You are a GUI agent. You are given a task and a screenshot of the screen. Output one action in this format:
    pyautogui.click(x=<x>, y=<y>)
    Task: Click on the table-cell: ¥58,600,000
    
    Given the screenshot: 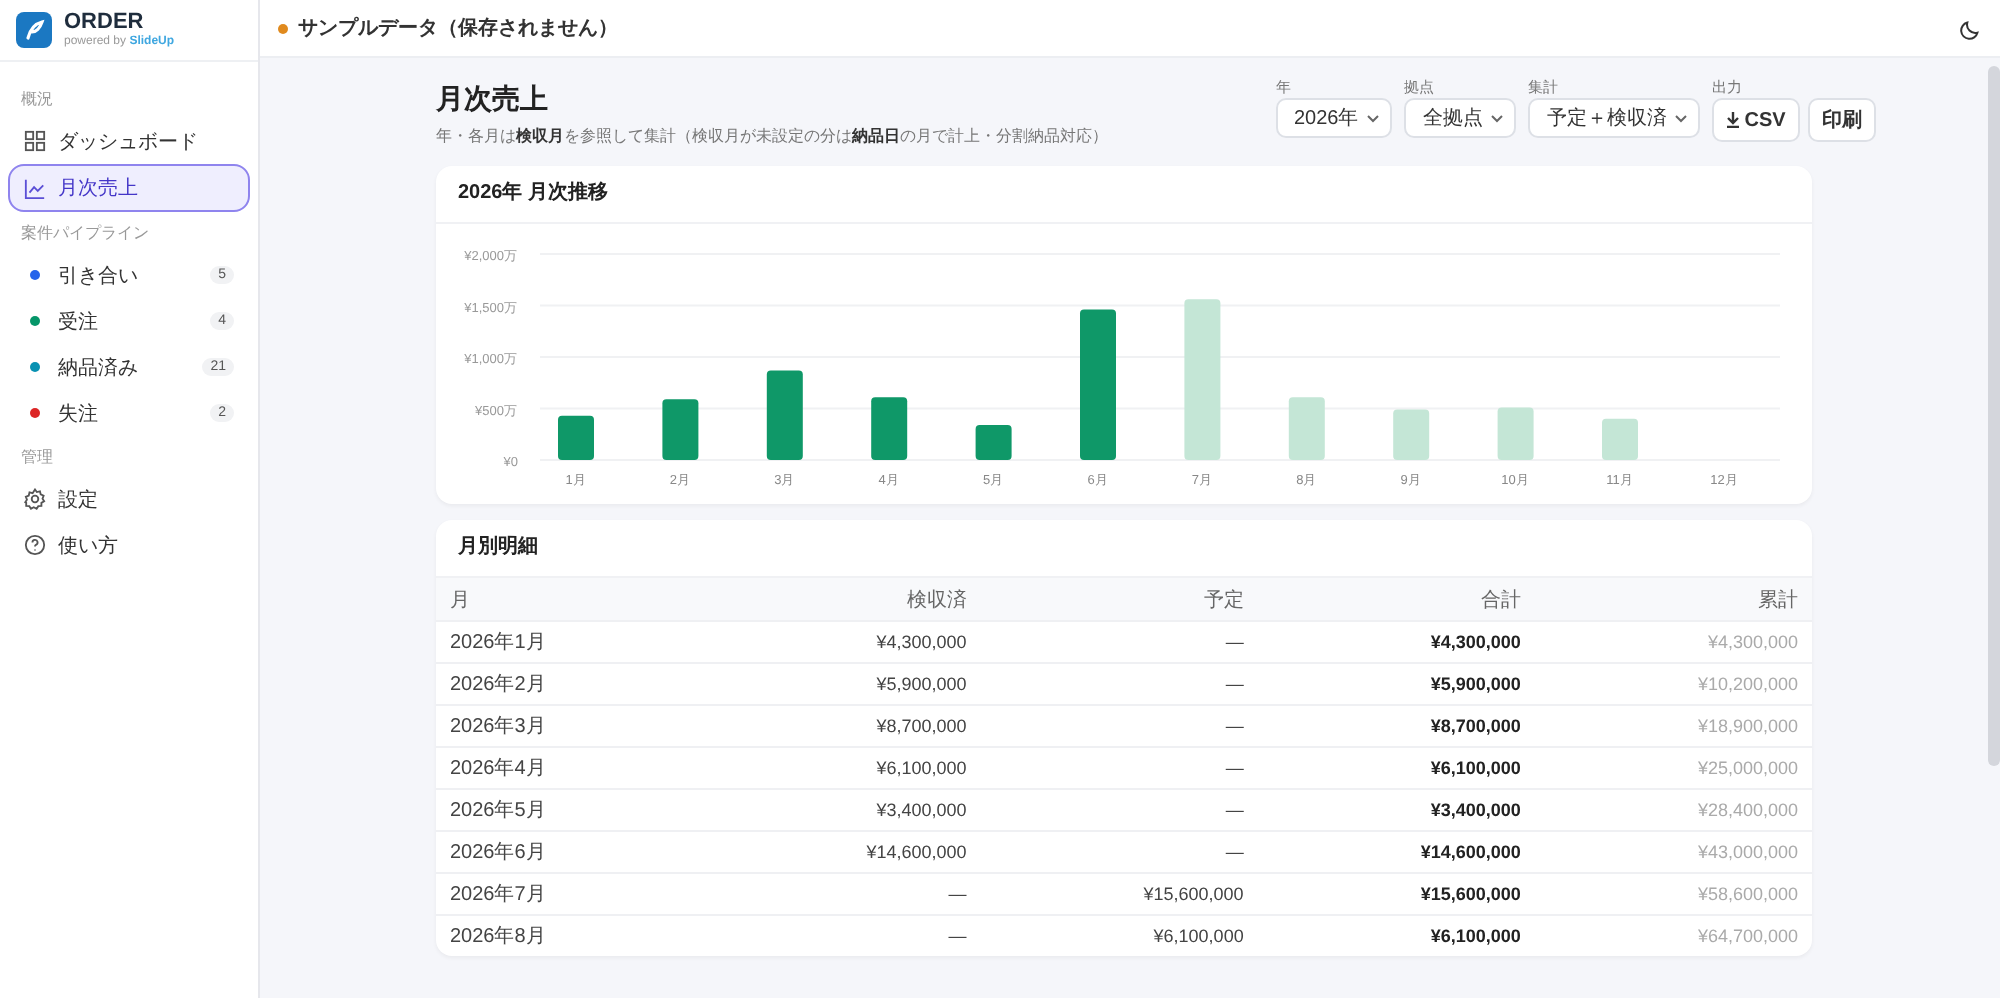 What is the action you would take?
    pyautogui.click(x=1673, y=894)
    